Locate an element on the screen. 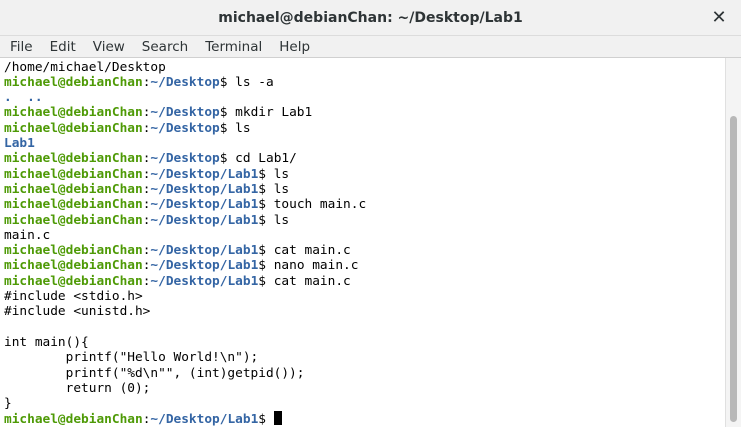 This screenshot has height=427, width=741. prompt-line: michael@debianChan:~/Desktop/Lab1$ is located at coordinates (143, 419).